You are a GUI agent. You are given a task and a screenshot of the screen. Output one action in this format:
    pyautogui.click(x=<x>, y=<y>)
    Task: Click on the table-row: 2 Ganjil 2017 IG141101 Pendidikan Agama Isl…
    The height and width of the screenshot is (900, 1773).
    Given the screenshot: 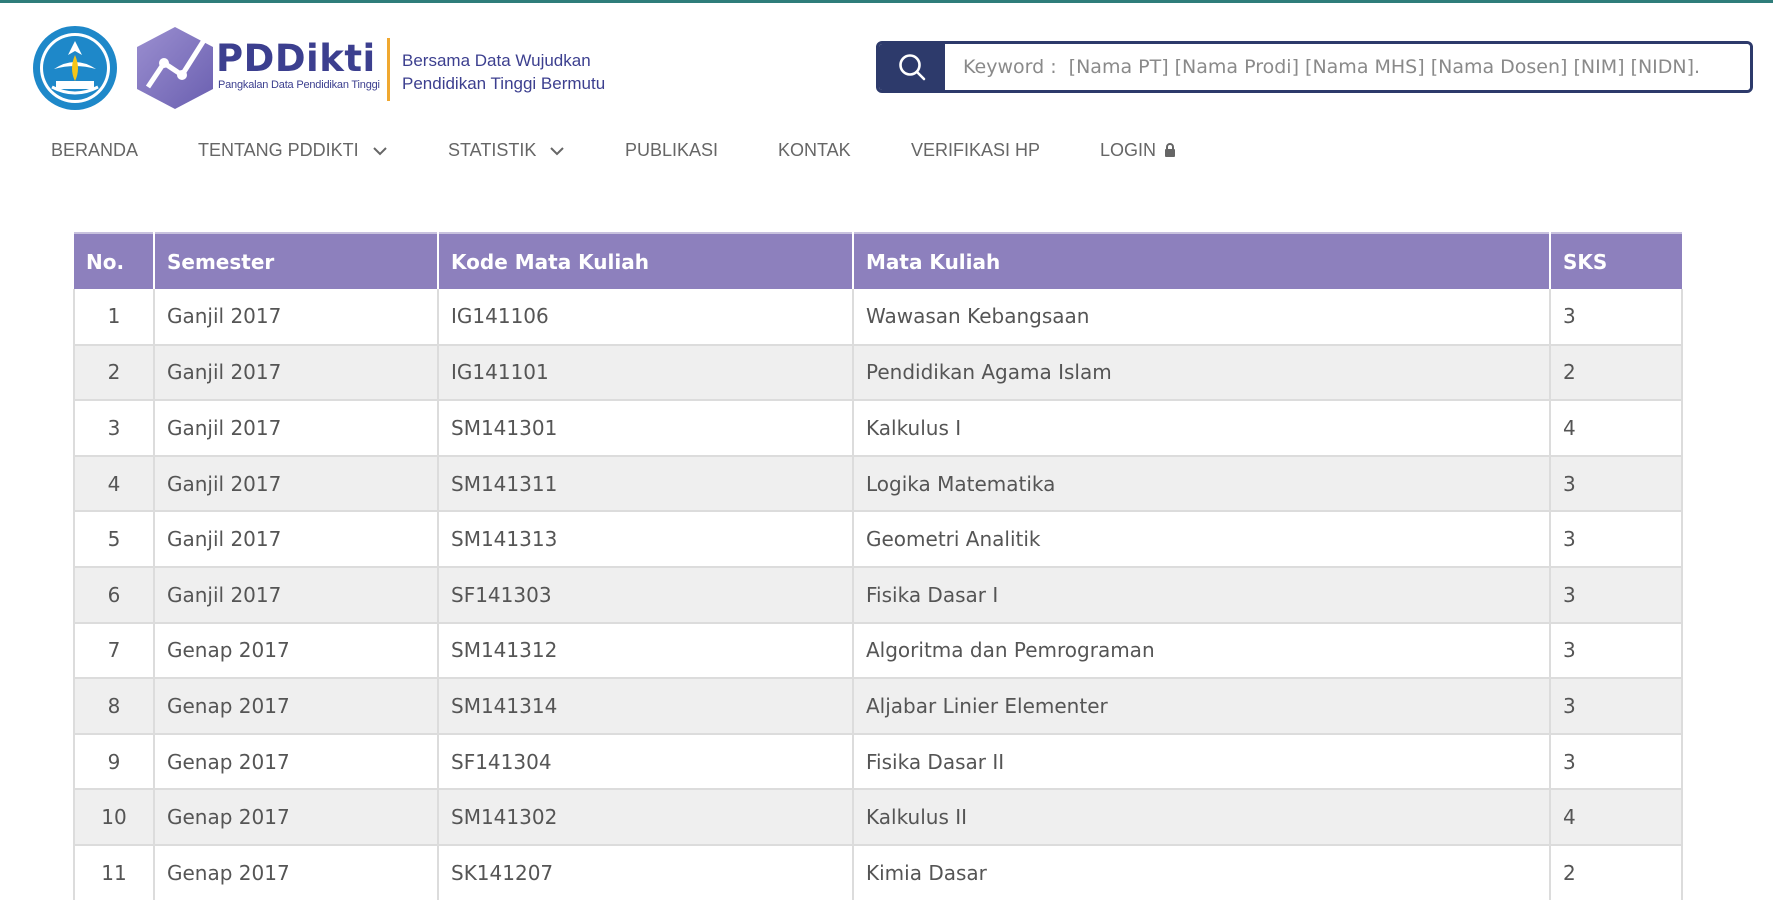 What is the action you would take?
    pyautogui.click(x=878, y=373)
    